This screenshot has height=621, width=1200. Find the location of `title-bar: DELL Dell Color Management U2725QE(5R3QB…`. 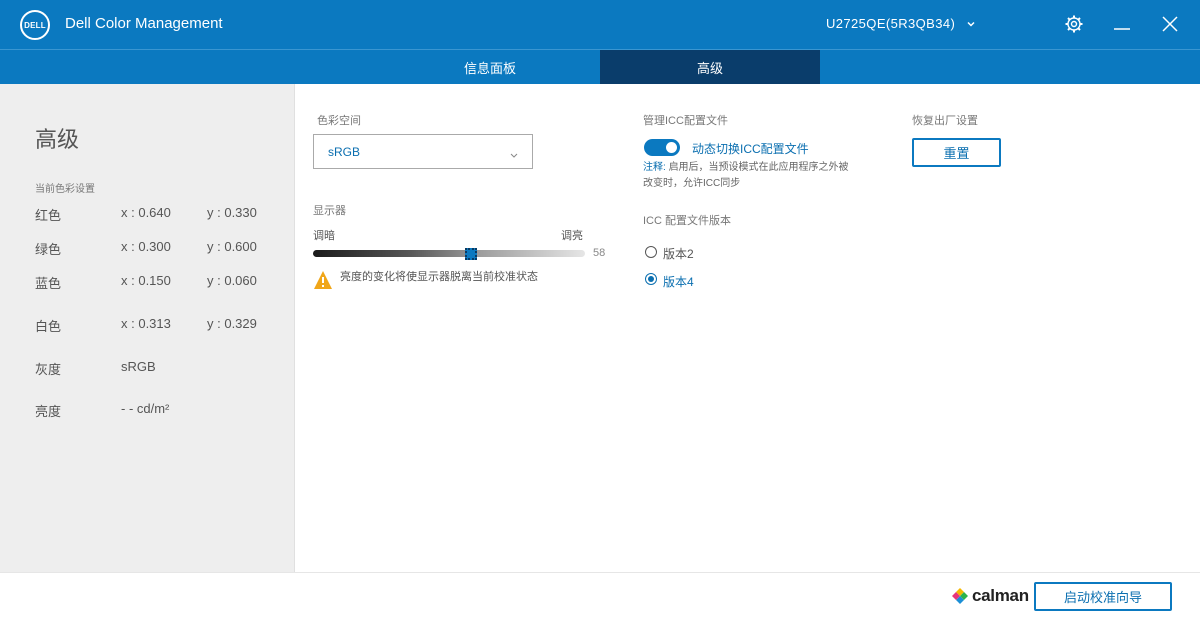

title-bar: DELL Dell Color Management U2725QE(5R3QB… is located at coordinates (600, 24).